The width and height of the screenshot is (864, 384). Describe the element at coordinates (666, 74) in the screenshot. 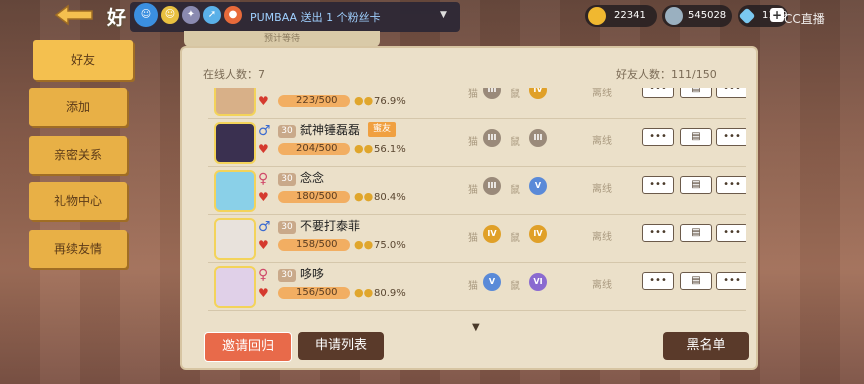

I see `friends-count: 好友人数：111/150` at that location.